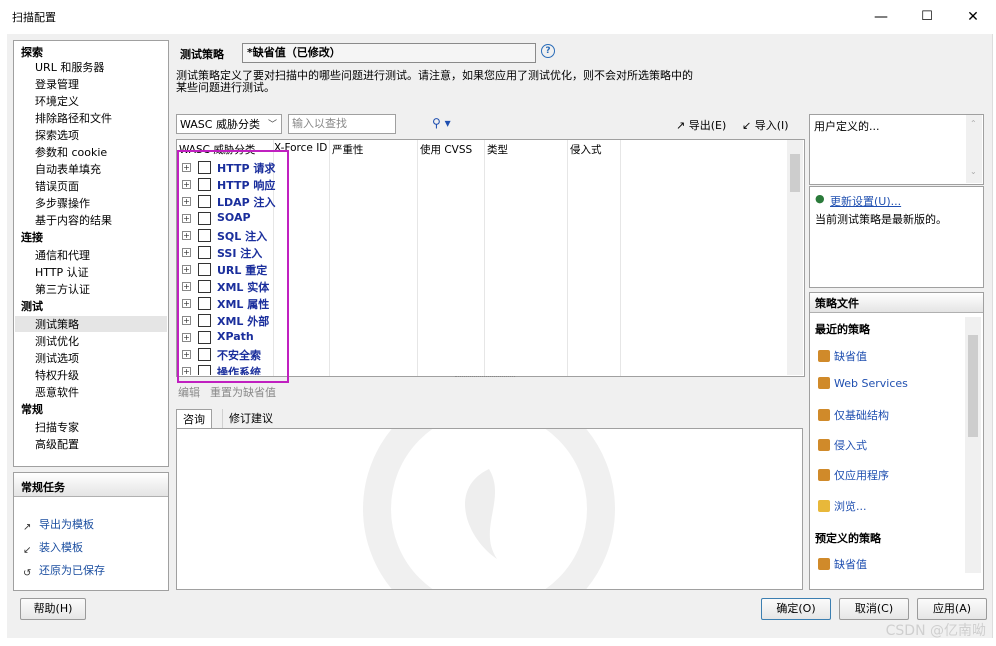 The height and width of the screenshot is (646, 996). Describe the element at coordinates (853, 415) in the screenshot. I see `recent-policy-infrastructure: 仅基础结构` at that location.